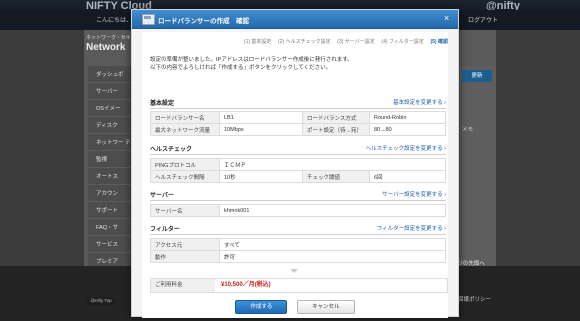  I want to click on access-source-label: アクセス元, so click(185, 244).